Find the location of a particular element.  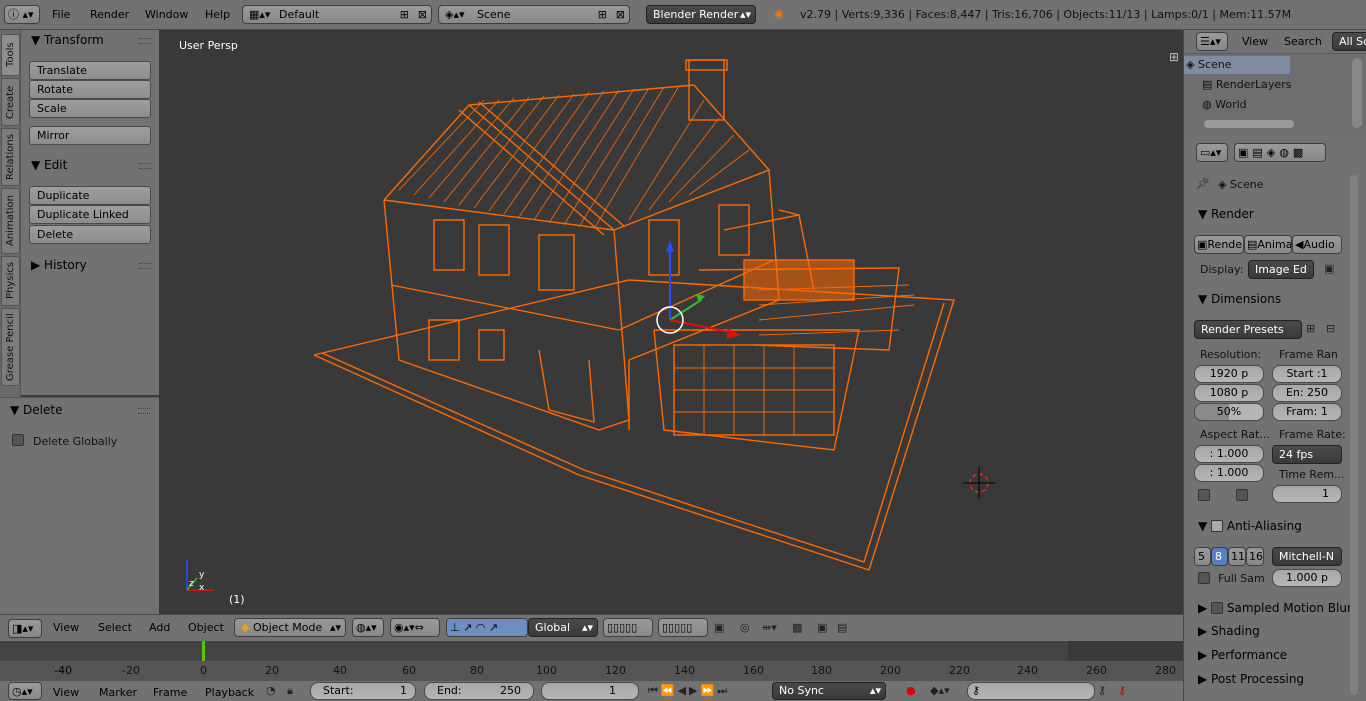

aspect-x-field: : 1.000 is located at coordinates (1229, 454).